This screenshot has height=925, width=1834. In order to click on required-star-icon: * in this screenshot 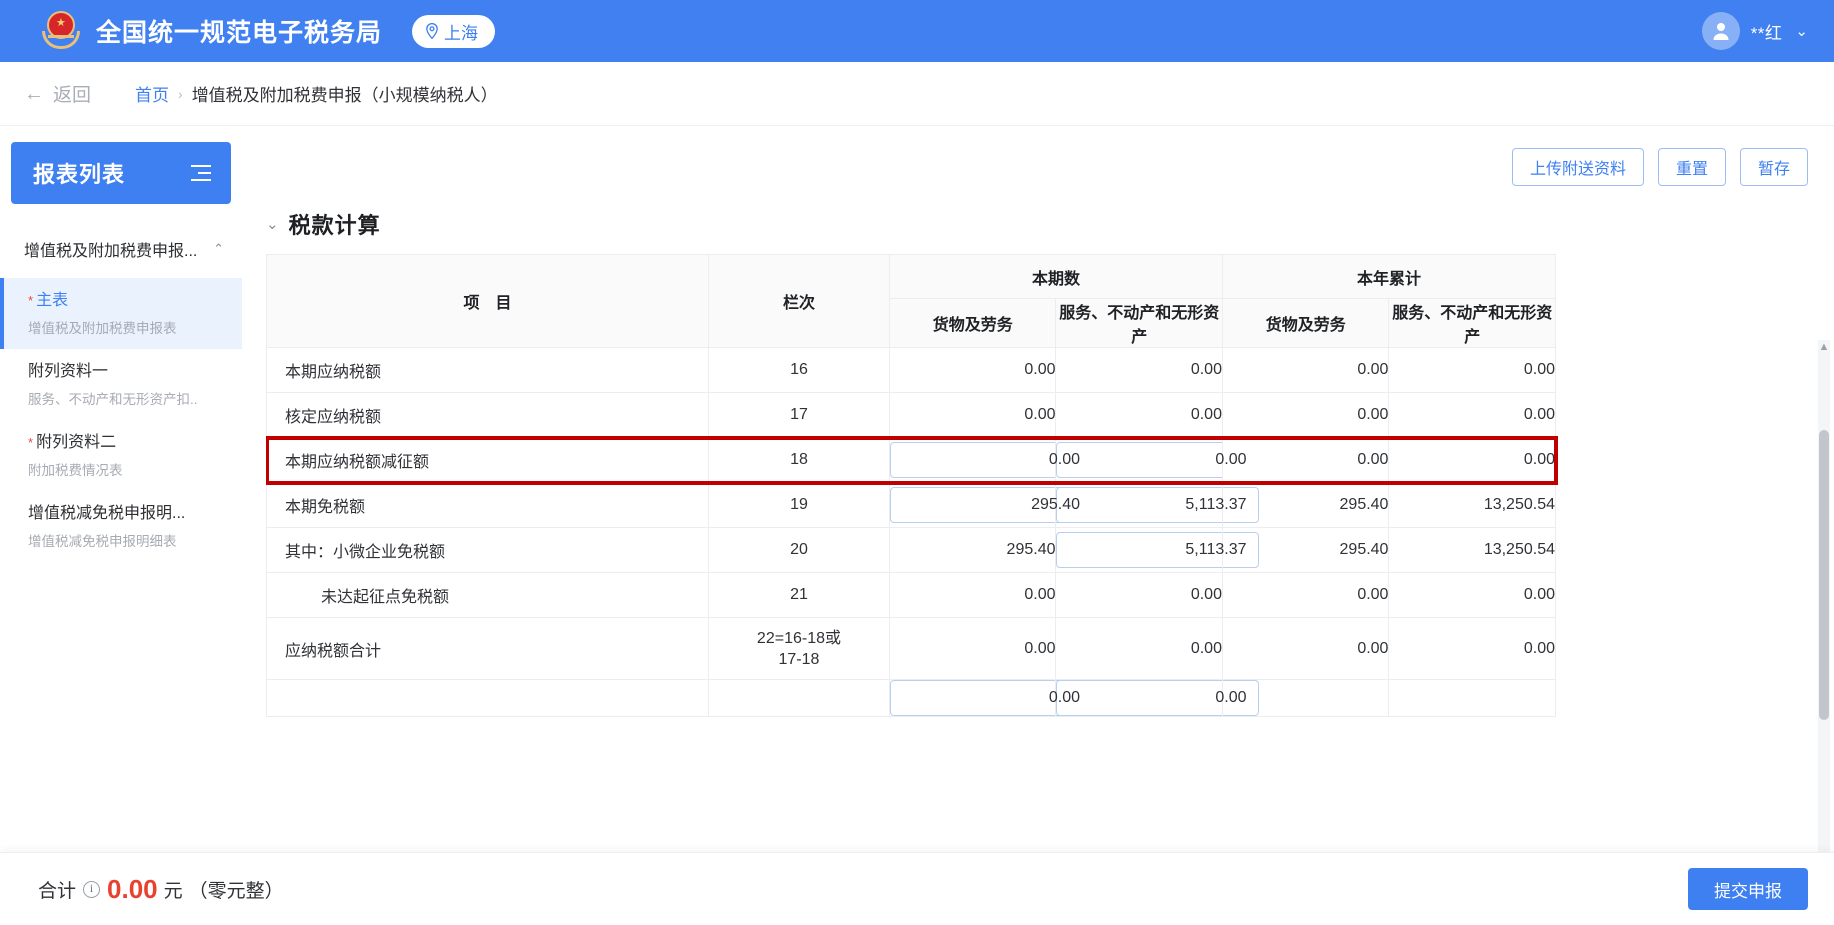, I will do `click(31, 300)`.